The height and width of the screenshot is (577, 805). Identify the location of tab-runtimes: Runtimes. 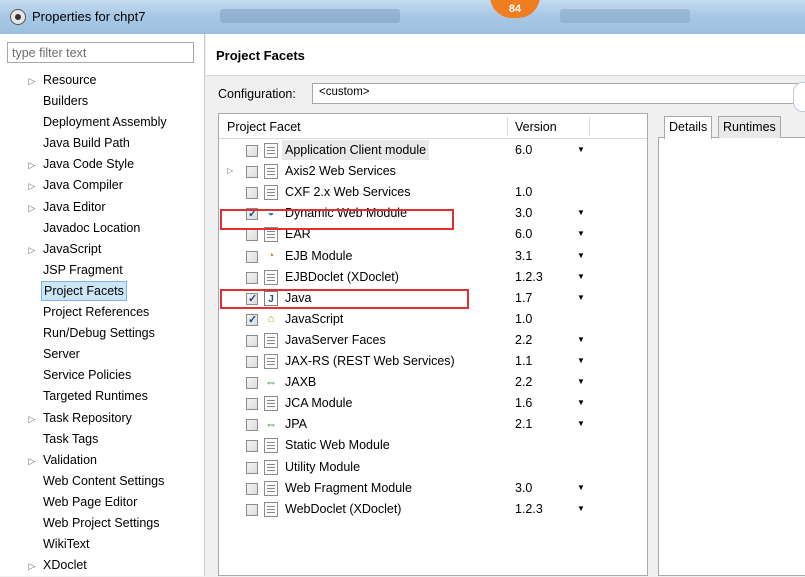
(749, 127).